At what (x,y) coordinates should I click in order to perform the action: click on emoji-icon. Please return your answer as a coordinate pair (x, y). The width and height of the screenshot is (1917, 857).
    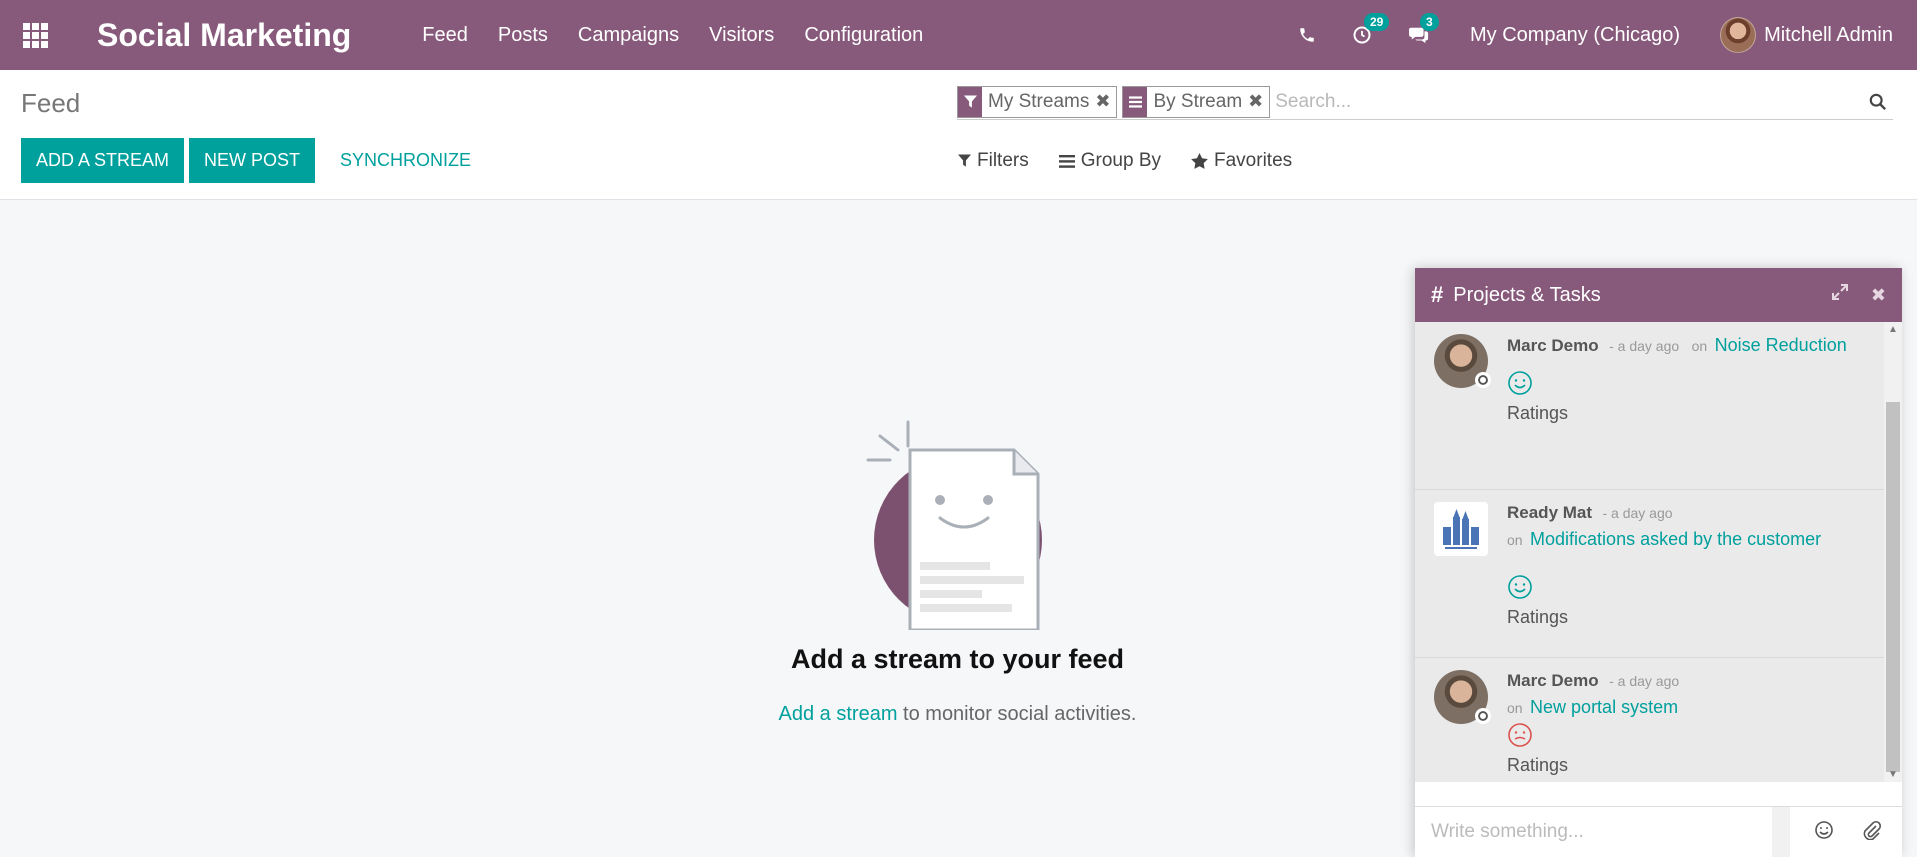
    Looking at the image, I should click on (1824, 832).